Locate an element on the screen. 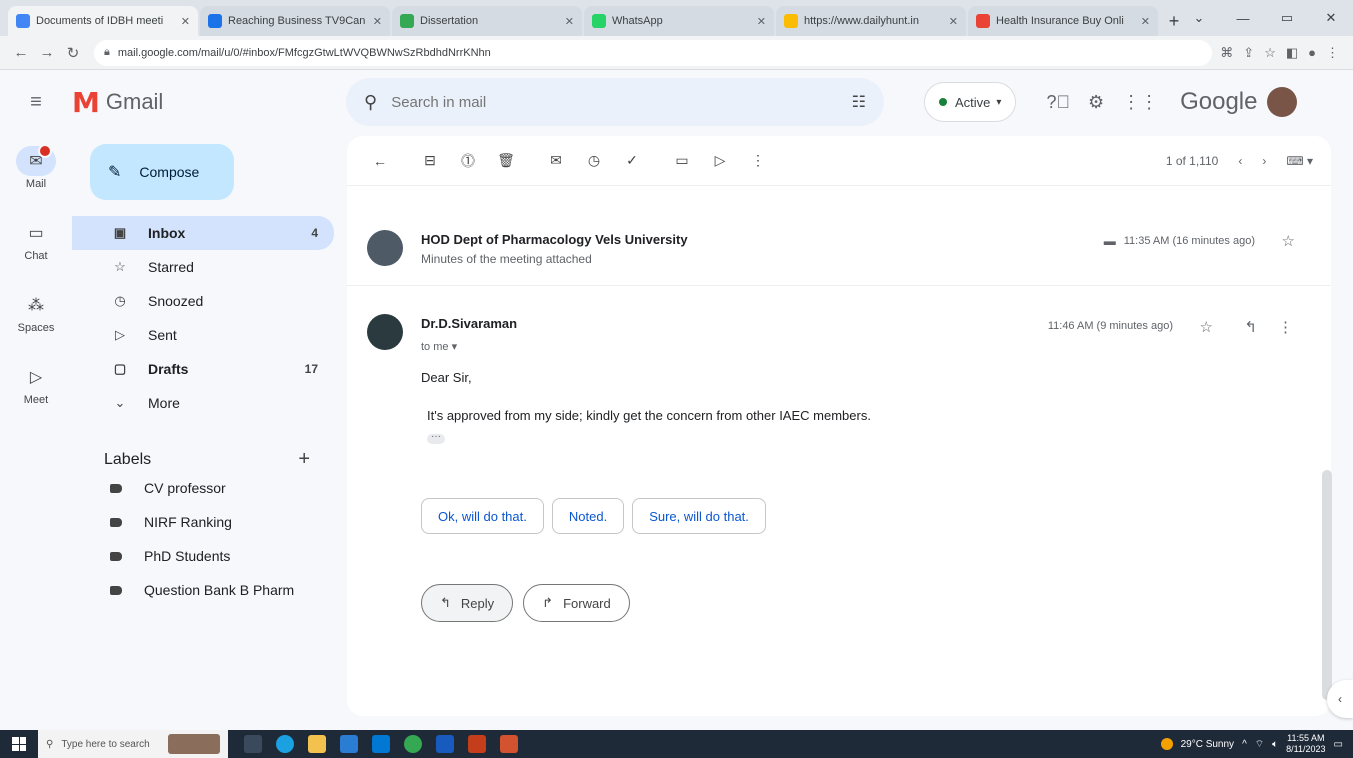 The height and width of the screenshot is (758, 1353). delete-icon: 🗑︎ is located at coordinates (506, 160).